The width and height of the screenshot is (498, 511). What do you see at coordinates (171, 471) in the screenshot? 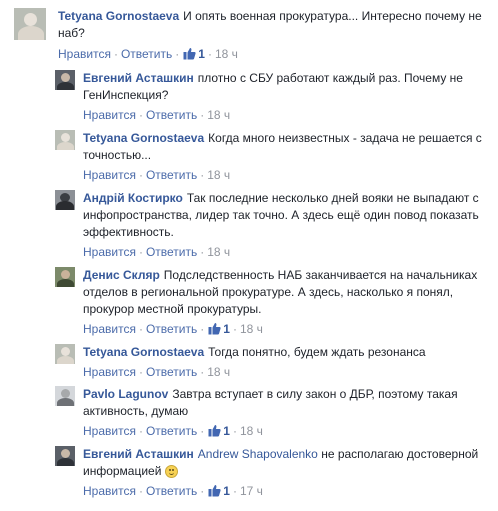
I see `smile-emoji-icon` at bounding box center [171, 471].